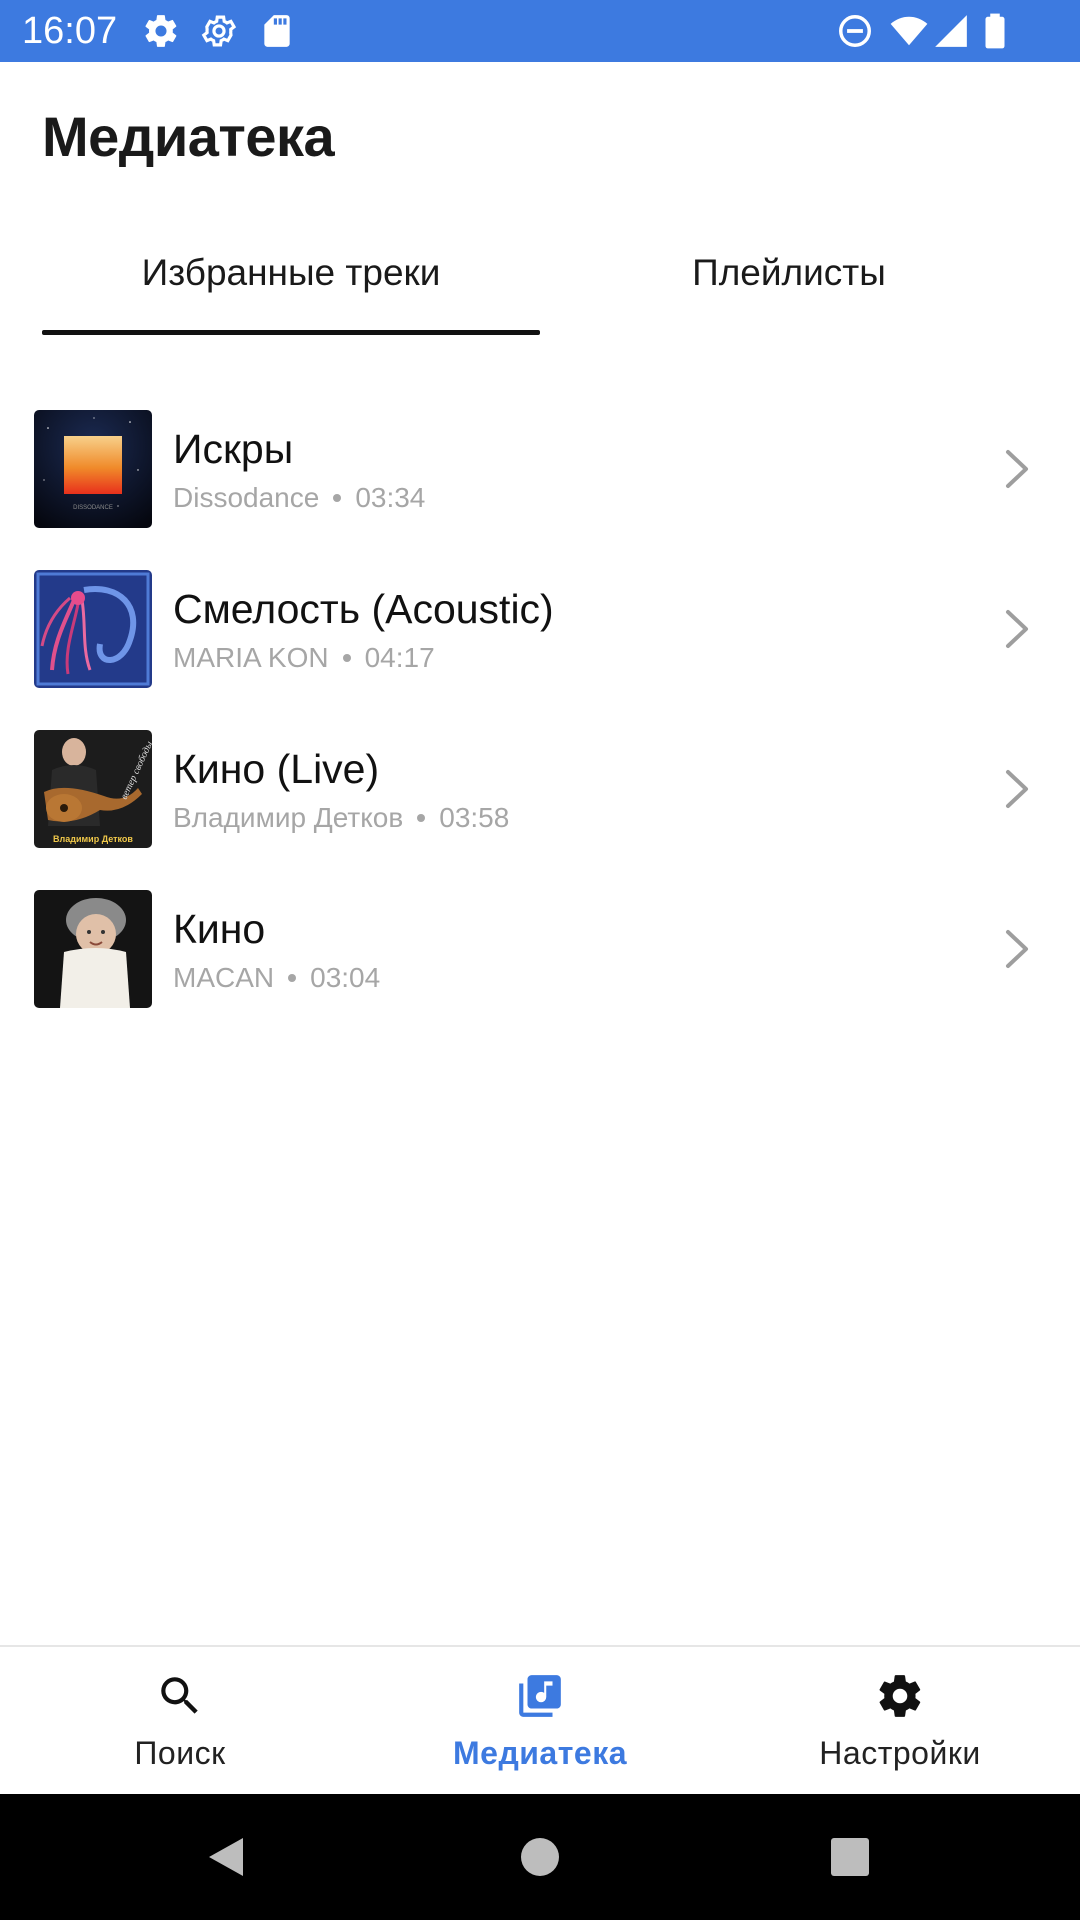 This screenshot has height=1920, width=1080. I want to click on home-icon, so click(540, 1857).